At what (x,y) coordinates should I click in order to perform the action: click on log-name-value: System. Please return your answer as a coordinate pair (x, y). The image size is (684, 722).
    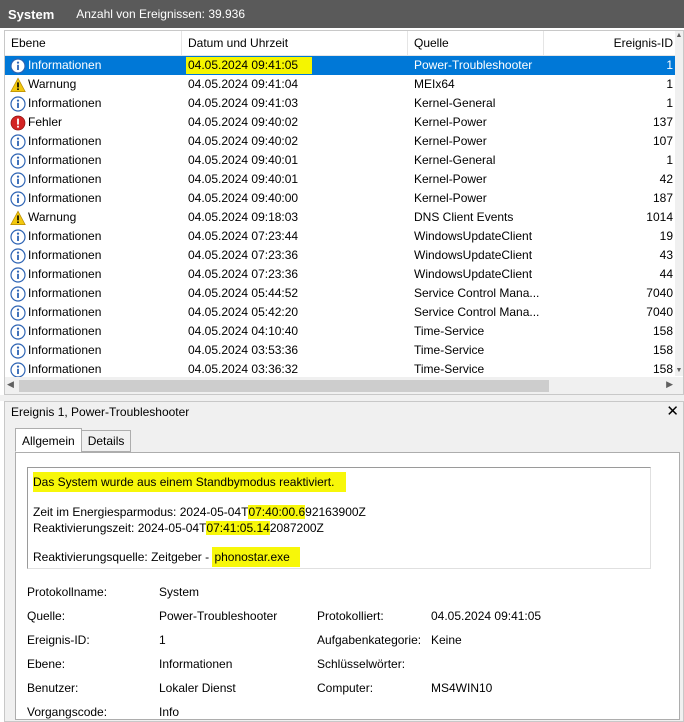
    Looking at the image, I should click on (179, 592).